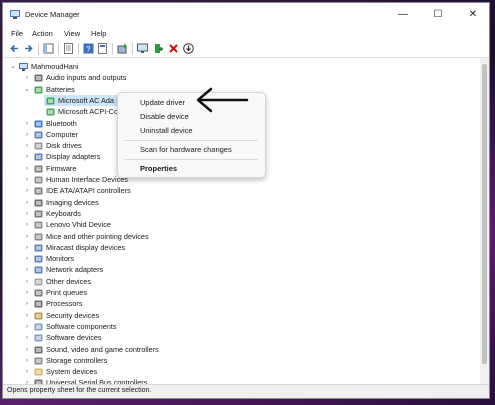 This screenshot has width=495, height=405. I want to click on tree-item-label: Network adapters, so click(75, 270).